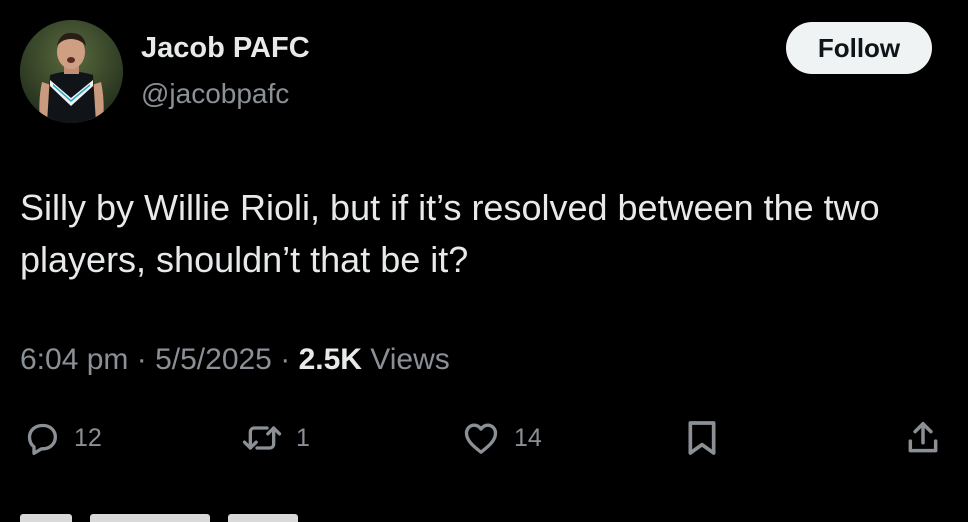 This screenshot has height=522, width=968. I want to click on repost-button: 1, so click(275, 438).